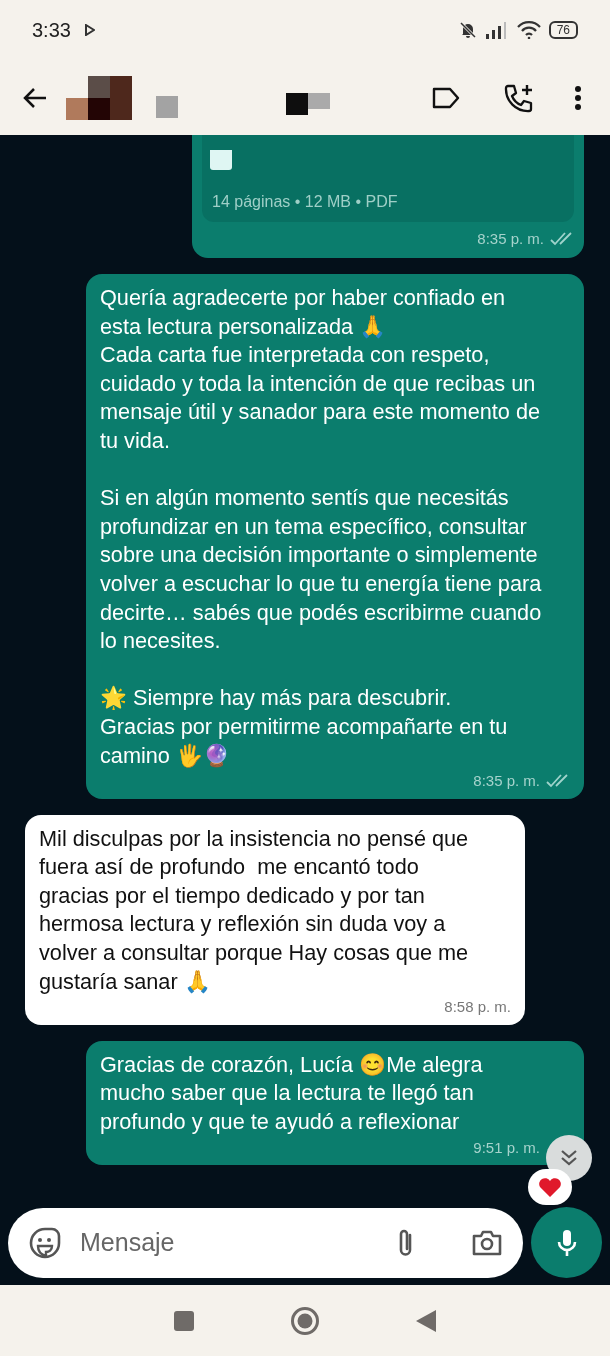 The width and height of the screenshot is (610, 1356). What do you see at coordinates (254, 910) in the screenshot?
I see `message-text: Mil disculpas por la insistencia no pensé que fuera así de profundo me encantó todo gracias por el tiempo dedicado y por tan hermosa lectura y reflexión sin duda voy a volver a consultar porque Hay cosas que me gustaría sanar 🙏` at bounding box center [254, 910].